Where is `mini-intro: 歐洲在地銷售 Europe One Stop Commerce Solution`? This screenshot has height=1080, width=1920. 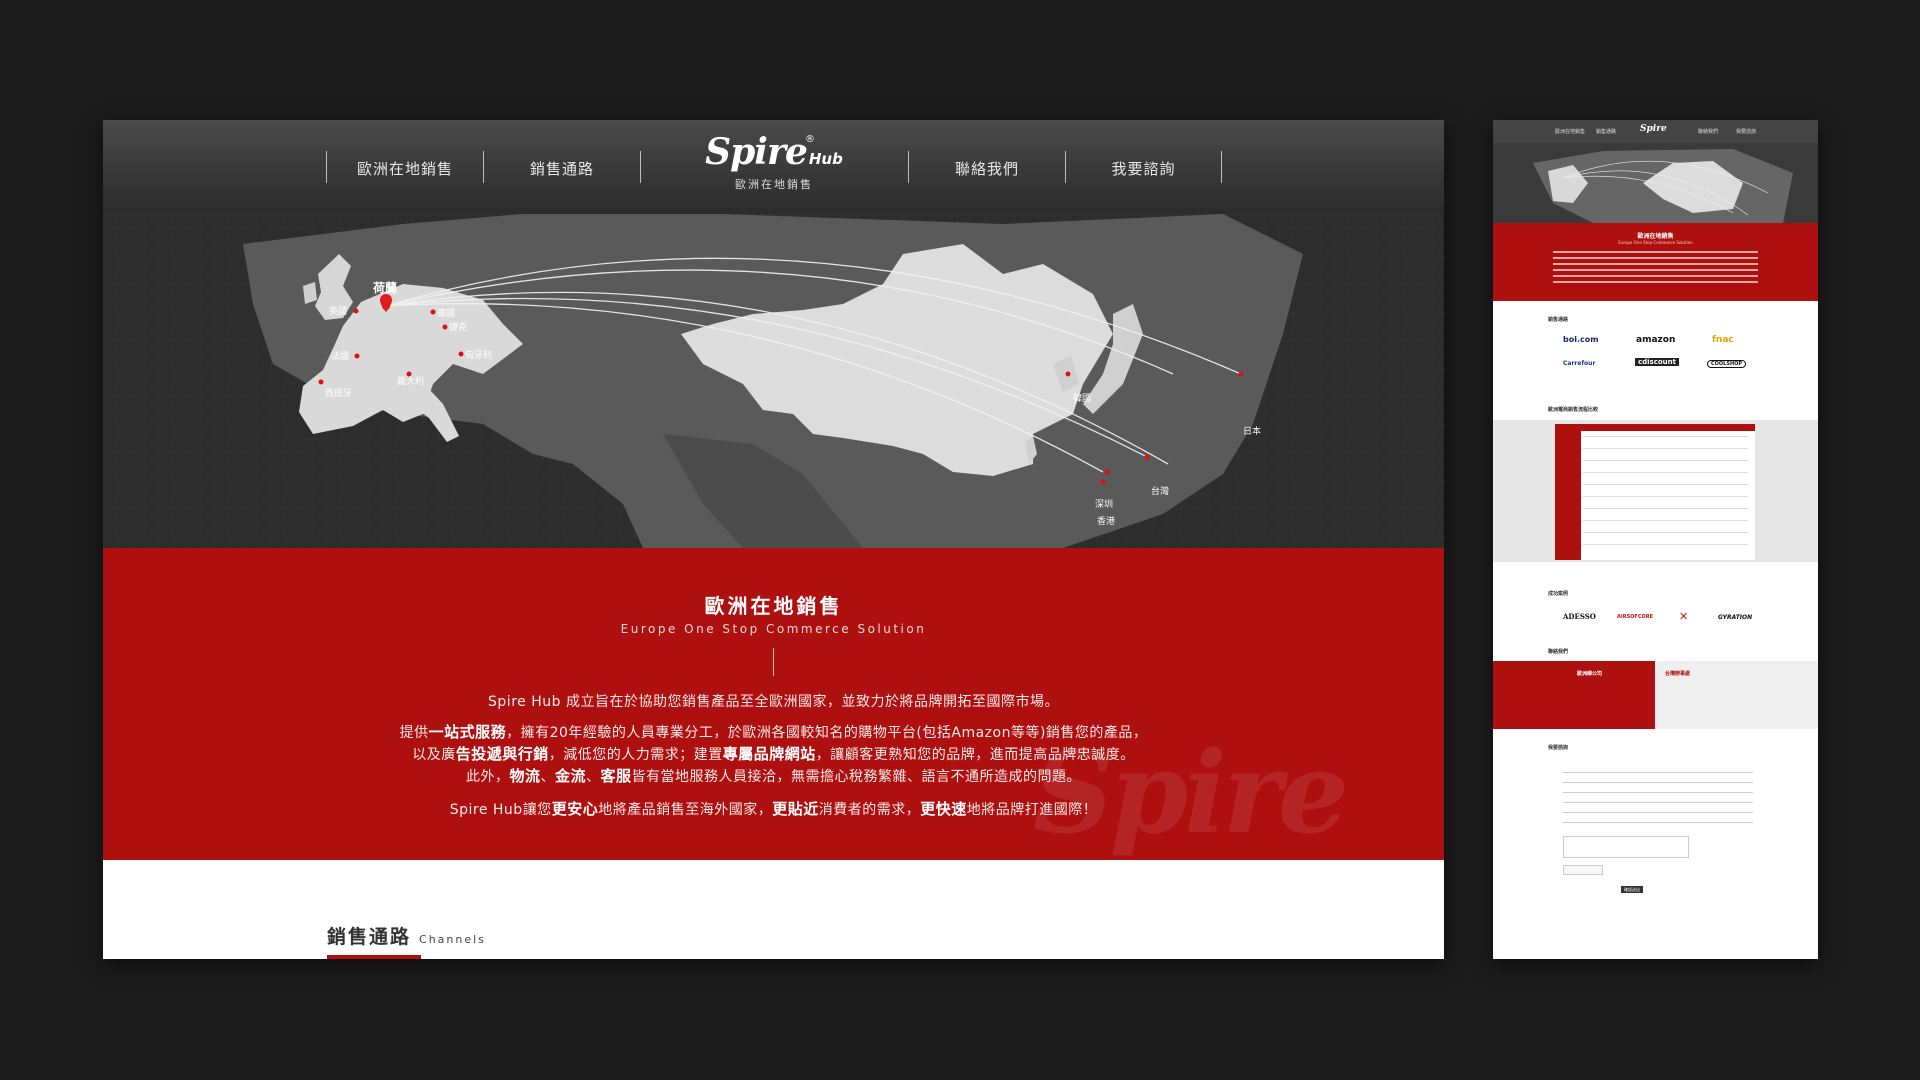 mini-intro: 歐洲在地銷售 Europe One Stop Commerce Solution is located at coordinates (1655, 262).